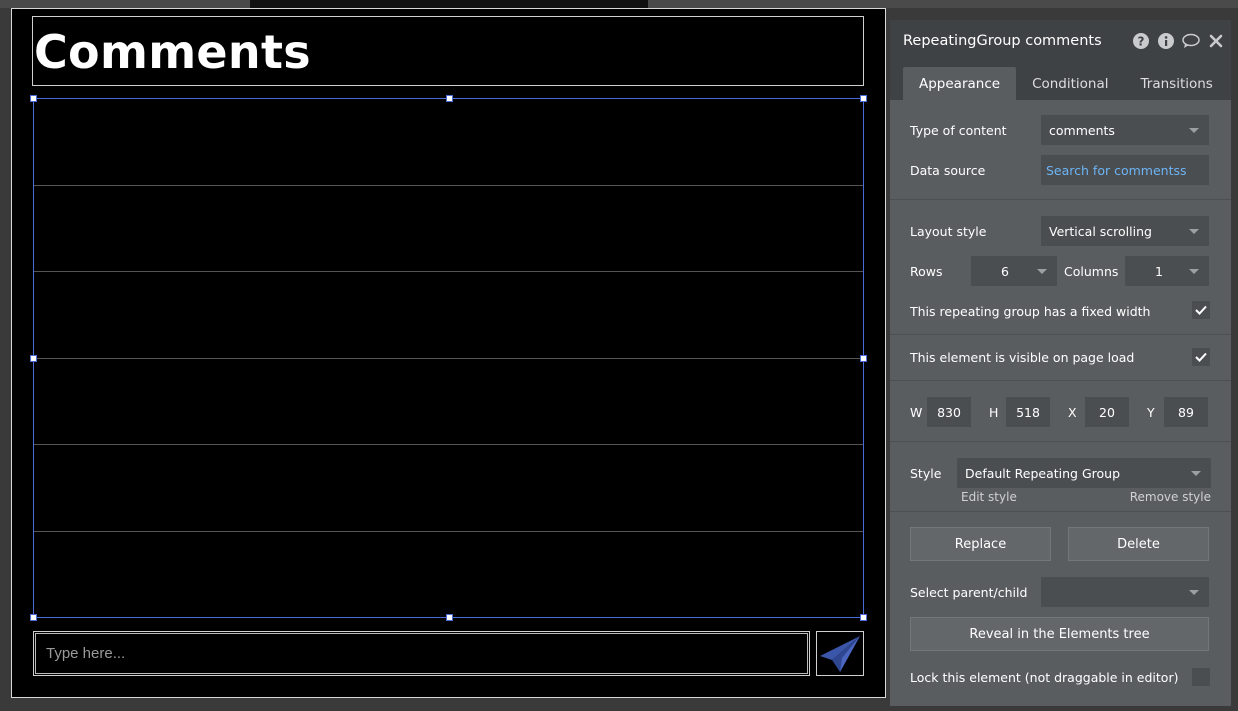 Image resolution: width=1238 pixels, height=711 pixels. Describe the element at coordinates (1082, 130) in the screenshot. I see `type-of-content-value: comments` at that location.